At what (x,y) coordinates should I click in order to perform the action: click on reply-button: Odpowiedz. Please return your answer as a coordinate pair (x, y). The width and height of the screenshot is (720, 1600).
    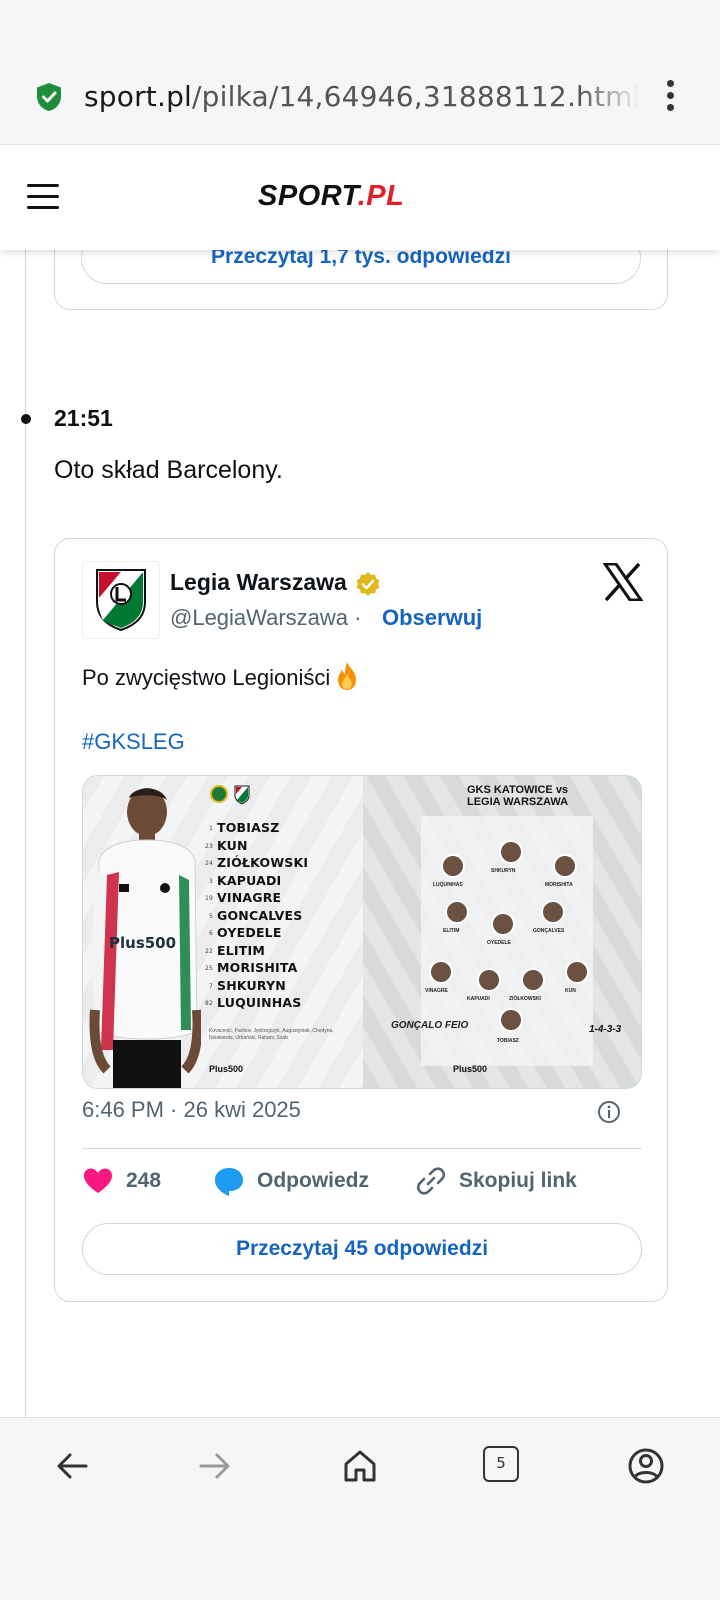
    Looking at the image, I should click on (291, 1181).